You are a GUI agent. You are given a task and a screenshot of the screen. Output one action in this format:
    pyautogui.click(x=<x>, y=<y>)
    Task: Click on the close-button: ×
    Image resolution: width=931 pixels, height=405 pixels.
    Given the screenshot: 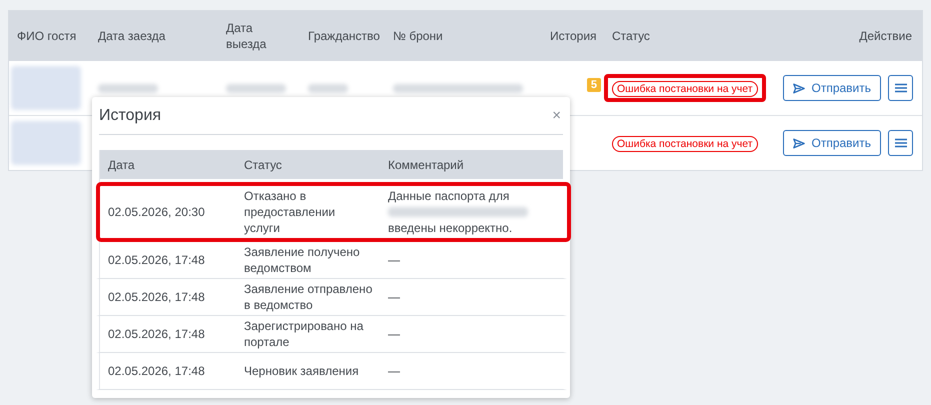 What is the action you would take?
    pyautogui.click(x=556, y=115)
    